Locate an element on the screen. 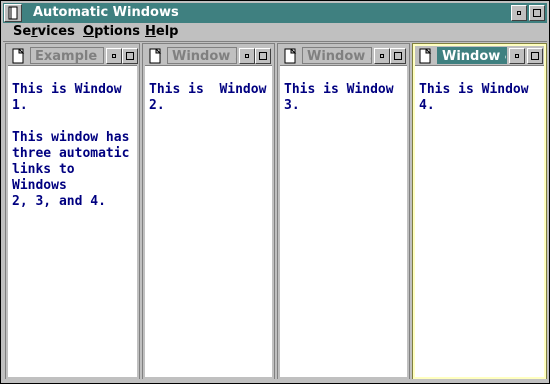 The image size is (550, 384). bottom-edge is located at coordinates (275, 381).